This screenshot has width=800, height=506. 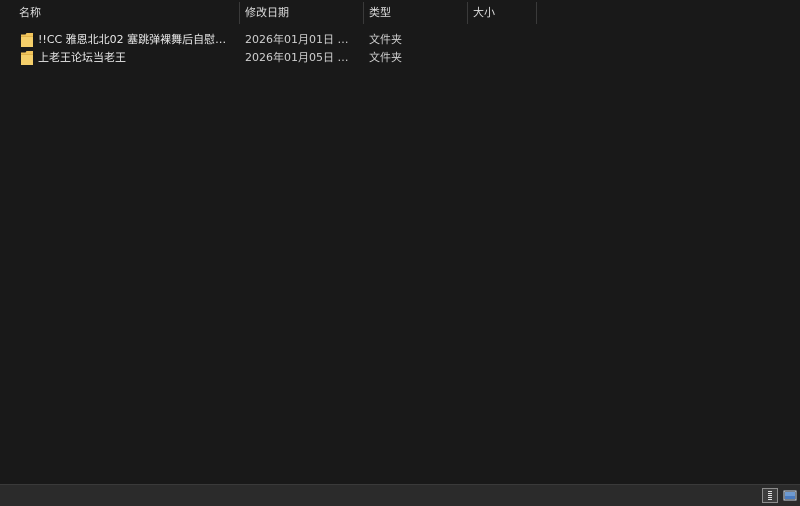 What do you see at coordinates (415, 13) in the screenshot?
I see `column-header-type: 类型` at bounding box center [415, 13].